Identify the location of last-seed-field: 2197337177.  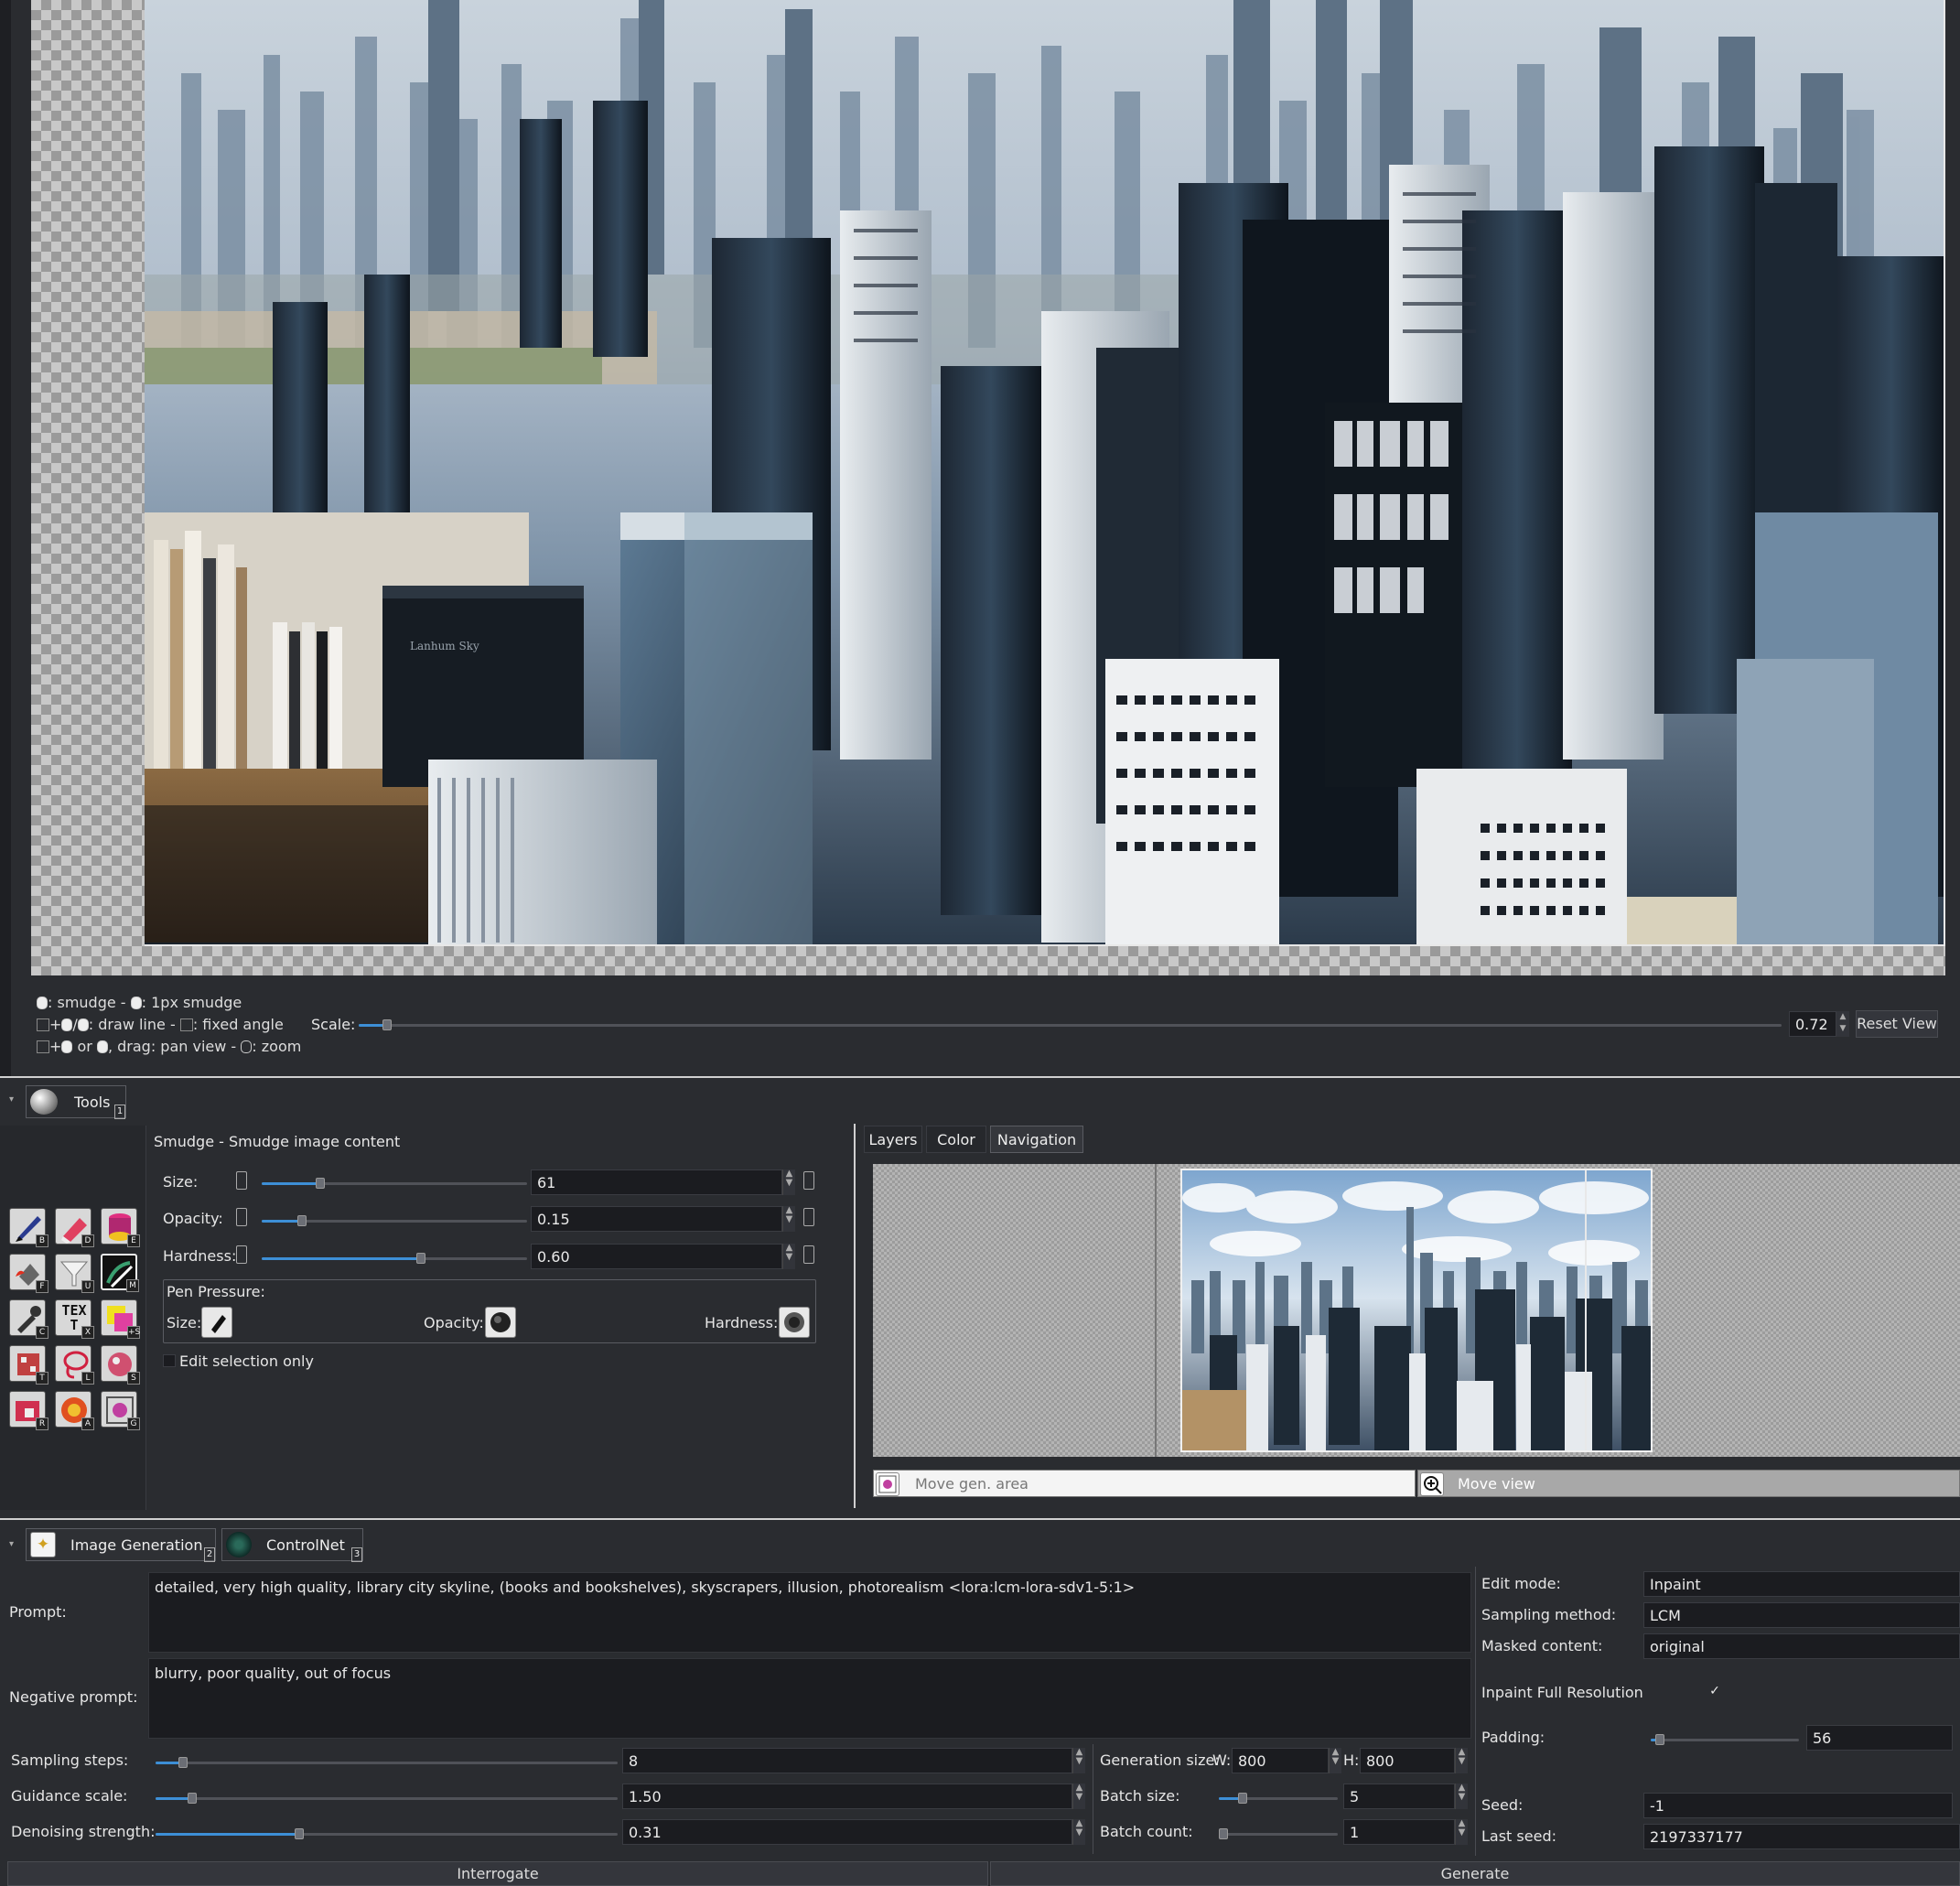
(1801, 1837).